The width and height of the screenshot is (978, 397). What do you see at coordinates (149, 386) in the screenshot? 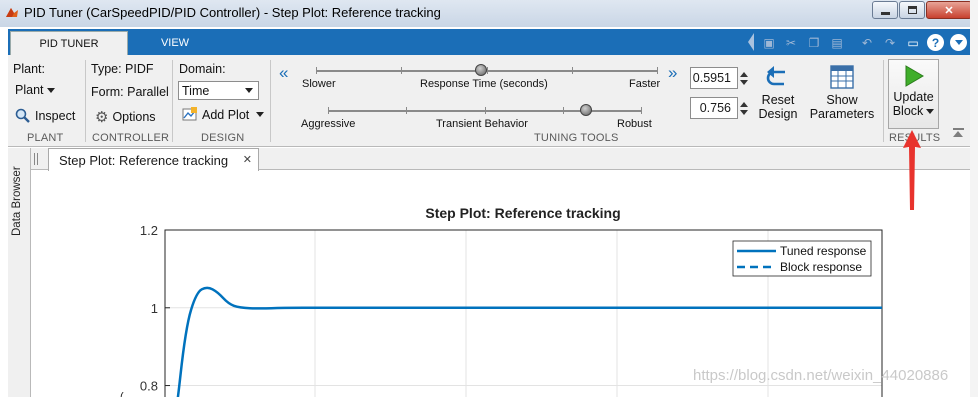
I see `y-tick-label: 0.8` at bounding box center [149, 386].